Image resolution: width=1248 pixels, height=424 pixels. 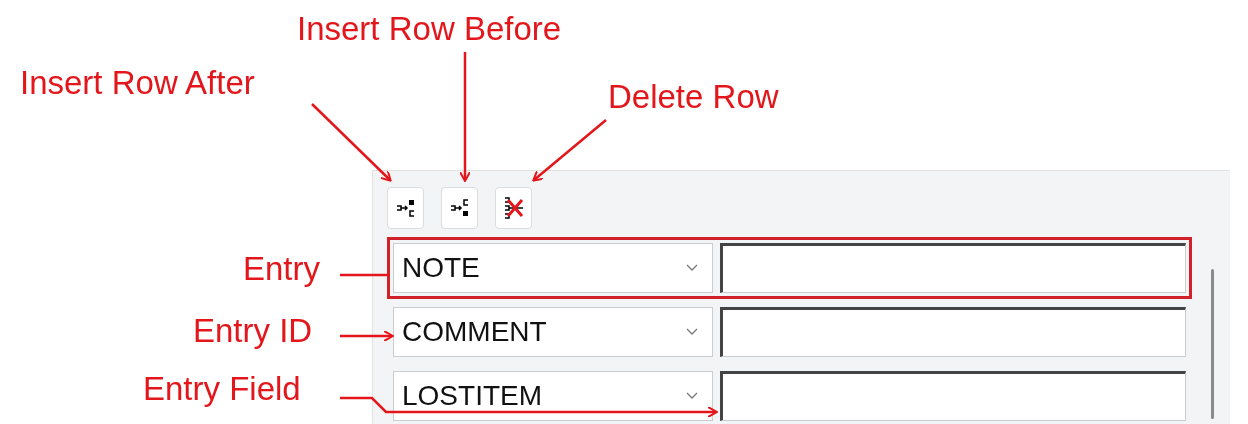 What do you see at coordinates (222, 388) in the screenshot?
I see `annotation-label: Entry Field` at bounding box center [222, 388].